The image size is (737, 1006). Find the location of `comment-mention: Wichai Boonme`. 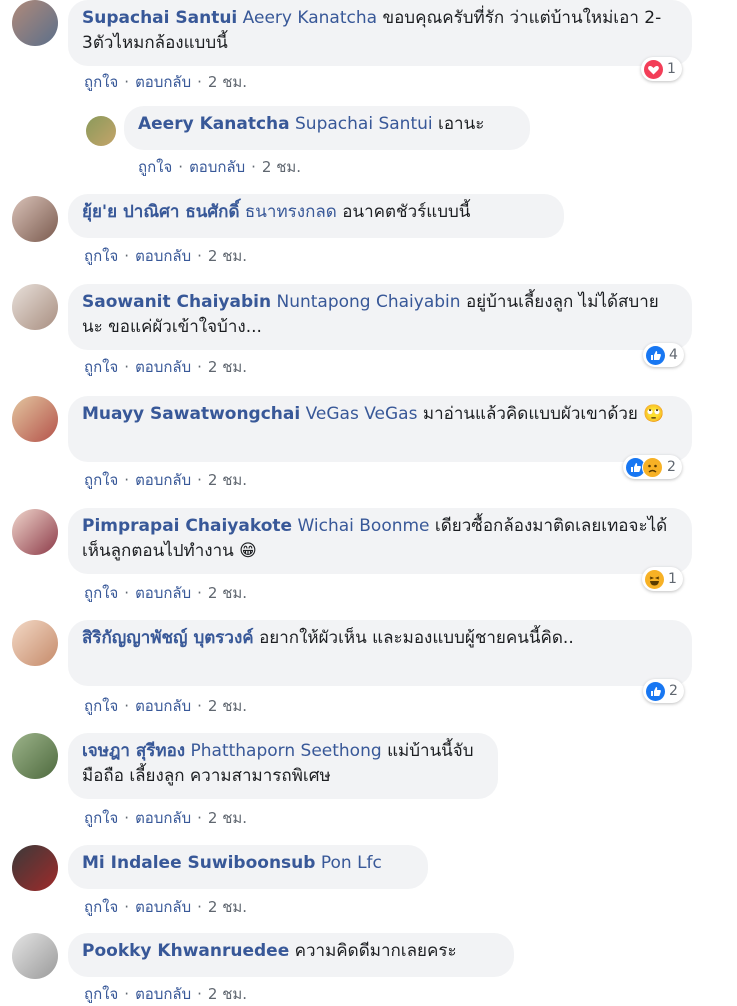

comment-mention: Wichai Boonme is located at coordinates (363, 526).